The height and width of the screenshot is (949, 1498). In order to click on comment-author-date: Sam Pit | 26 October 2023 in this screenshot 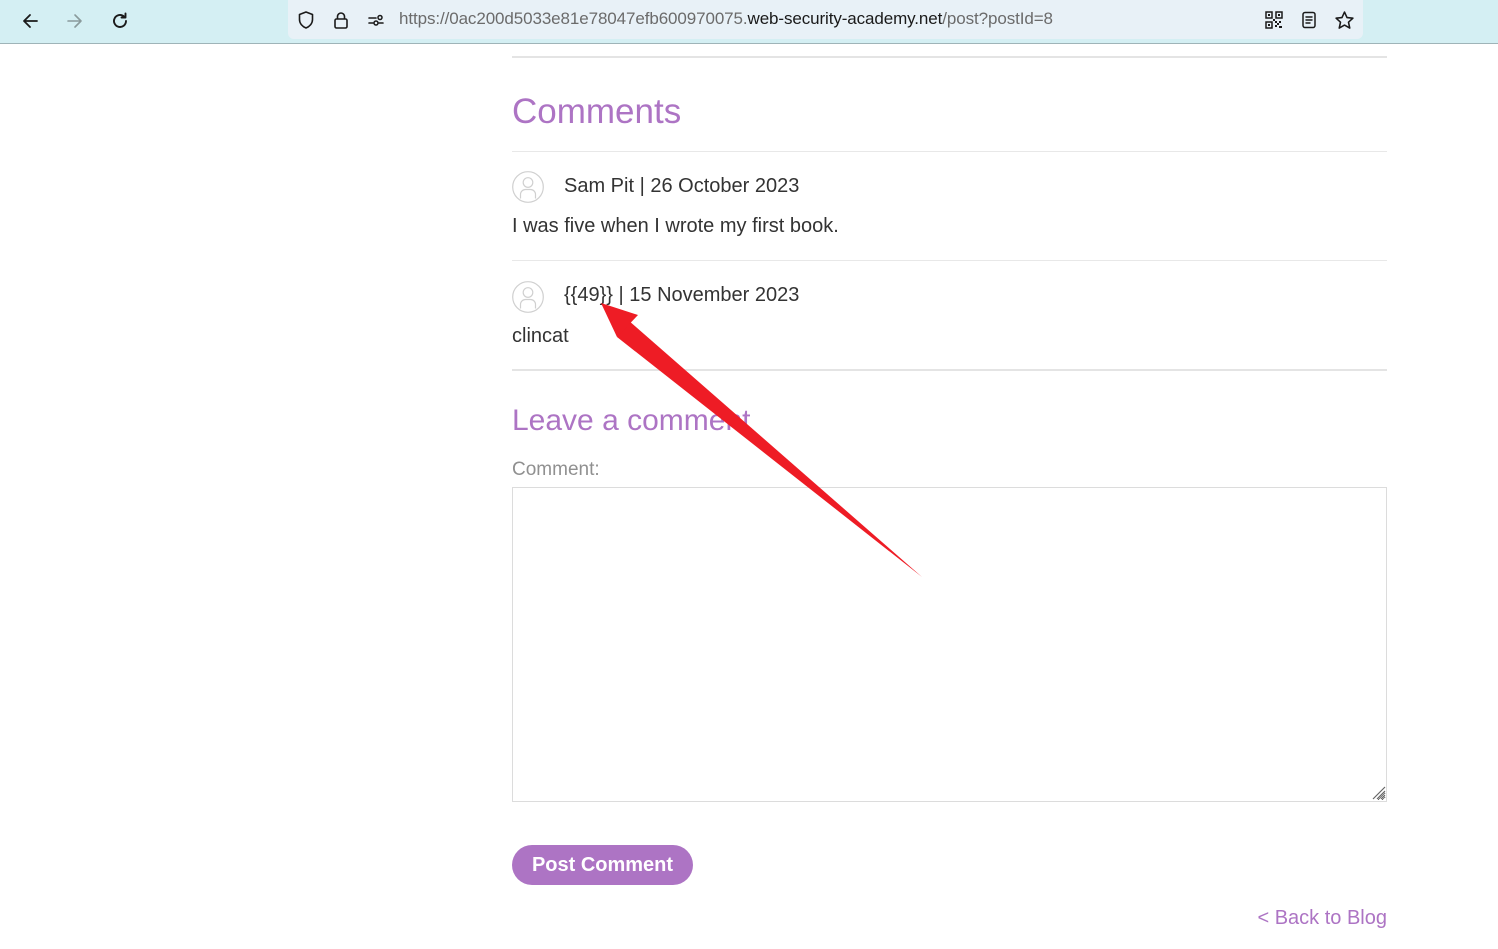, I will do `click(682, 186)`.